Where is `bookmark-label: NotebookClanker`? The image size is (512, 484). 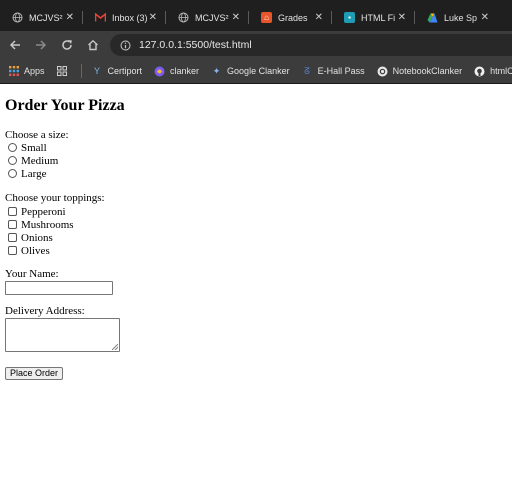 bookmark-label: NotebookClanker is located at coordinates (427, 71).